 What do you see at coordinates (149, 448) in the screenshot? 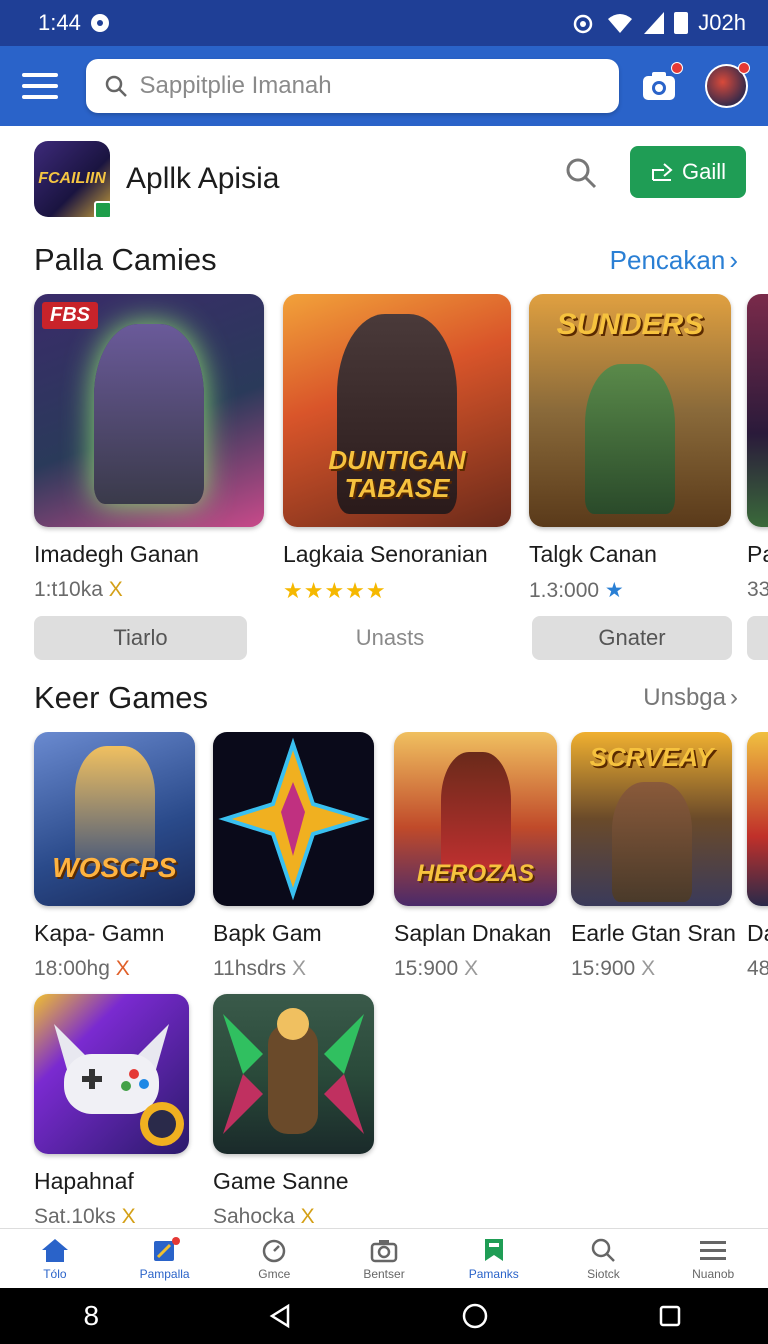
I see `game-card: FBS Imadegh Ganan 1:t10ka X` at bounding box center [149, 448].